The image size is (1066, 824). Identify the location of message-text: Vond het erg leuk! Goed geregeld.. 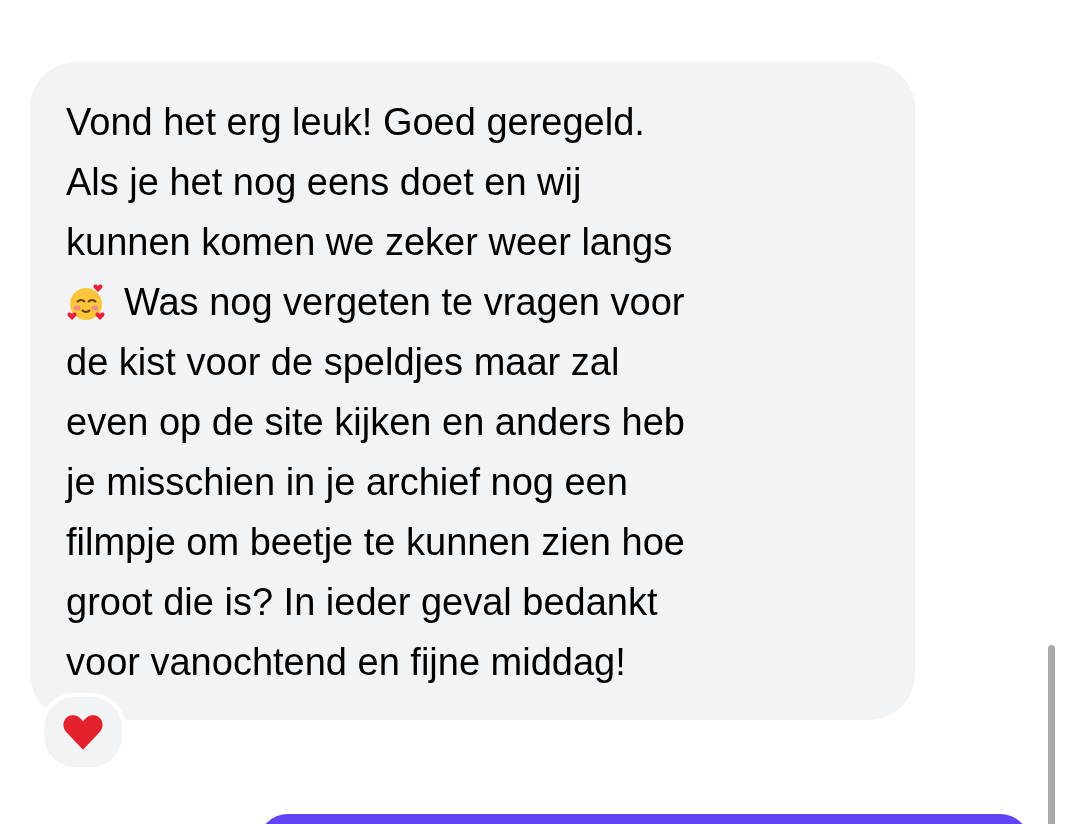
(355, 122).